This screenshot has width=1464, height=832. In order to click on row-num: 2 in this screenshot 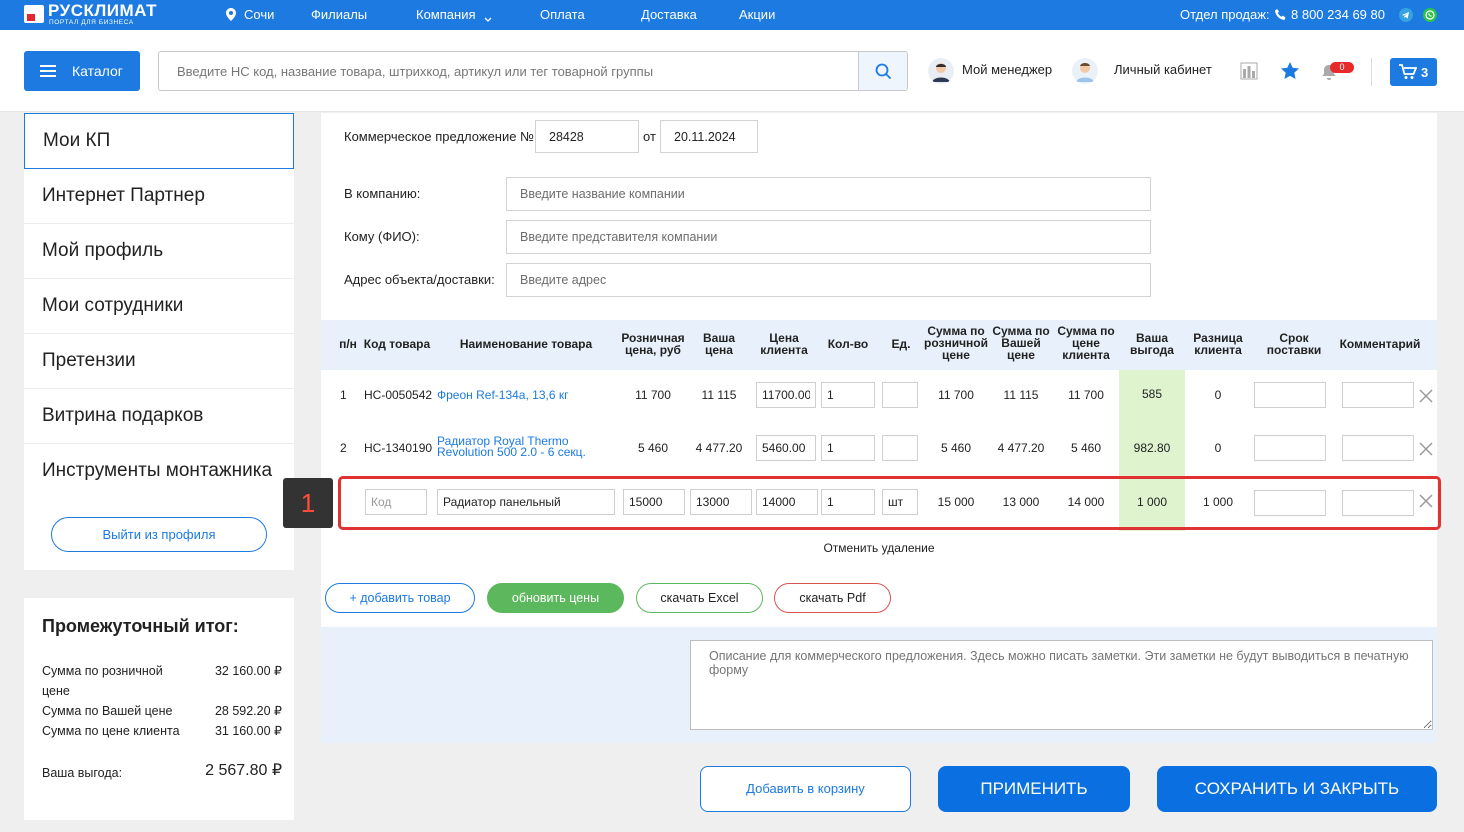, I will do `click(343, 448)`.